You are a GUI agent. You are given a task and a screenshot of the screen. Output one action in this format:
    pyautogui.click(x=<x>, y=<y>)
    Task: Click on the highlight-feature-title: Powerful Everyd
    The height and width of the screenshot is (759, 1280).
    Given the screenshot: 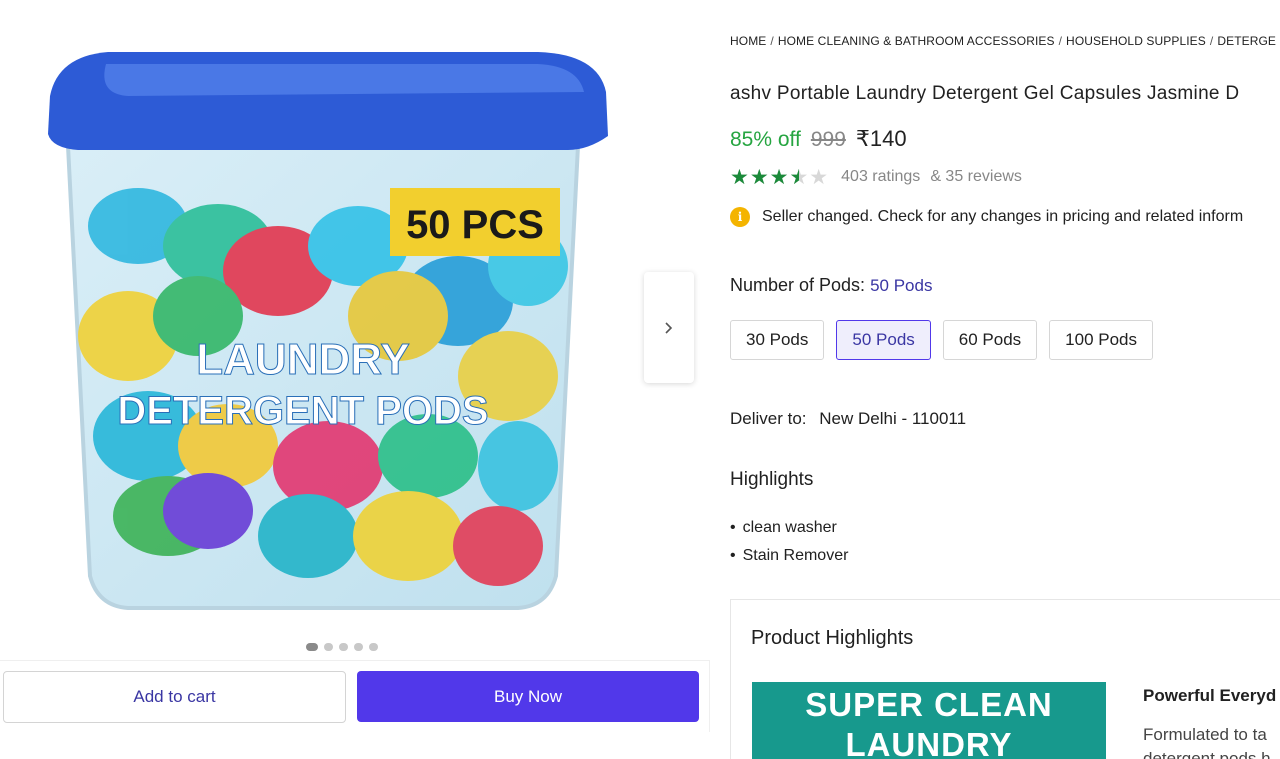 What is the action you would take?
    pyautogui.click(x=1210, y=695)
    